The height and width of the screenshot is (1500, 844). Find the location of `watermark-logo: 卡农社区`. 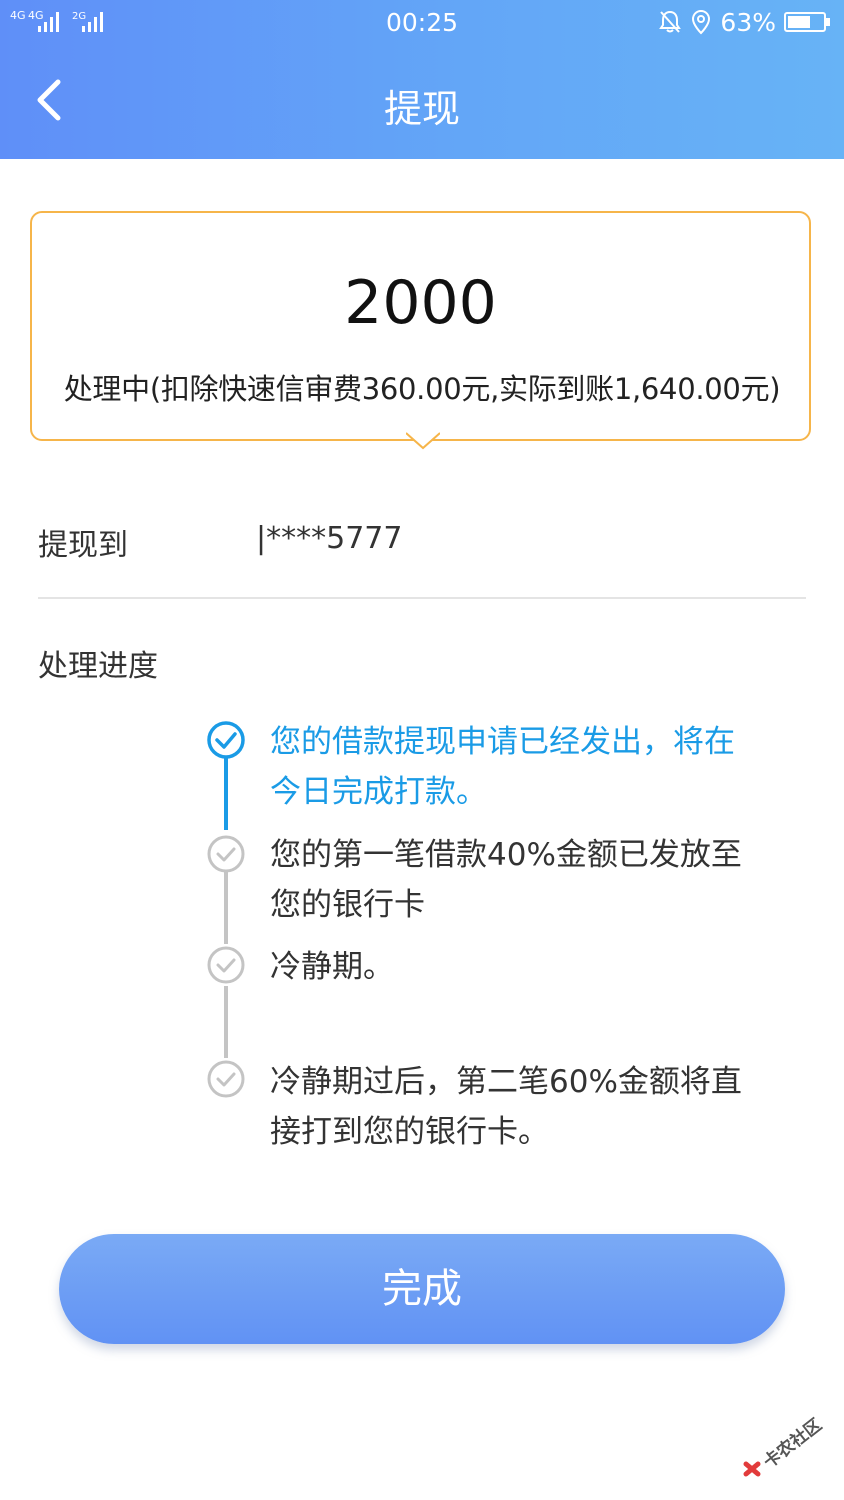

watermark-logo: 卡农社区 is located at coordinates (784, 1445).